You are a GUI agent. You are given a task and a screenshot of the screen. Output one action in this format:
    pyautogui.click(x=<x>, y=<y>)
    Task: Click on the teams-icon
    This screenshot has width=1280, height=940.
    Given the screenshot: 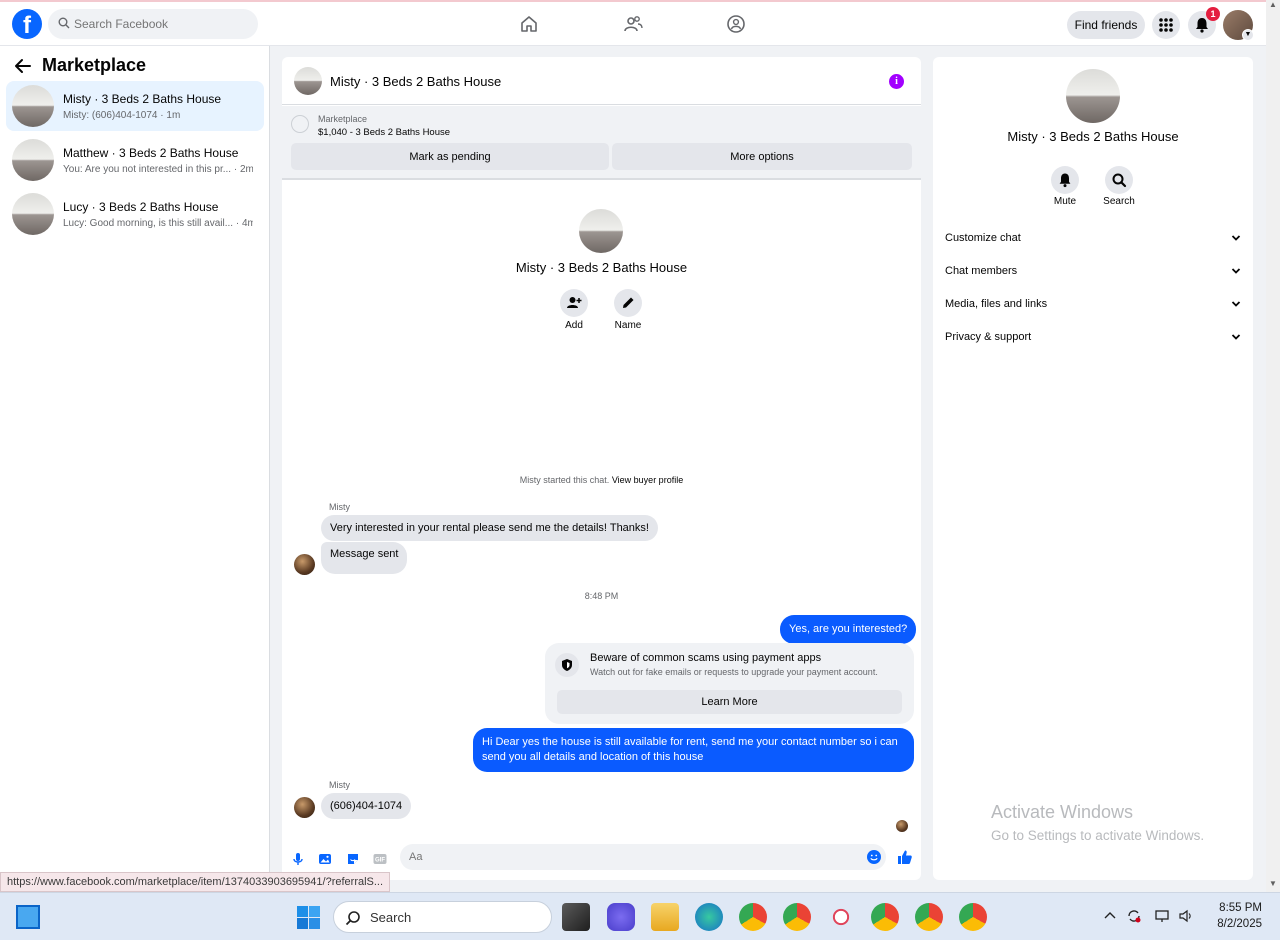 What is the action you would take?
    pyautogui.click(x=621, y=917)
    